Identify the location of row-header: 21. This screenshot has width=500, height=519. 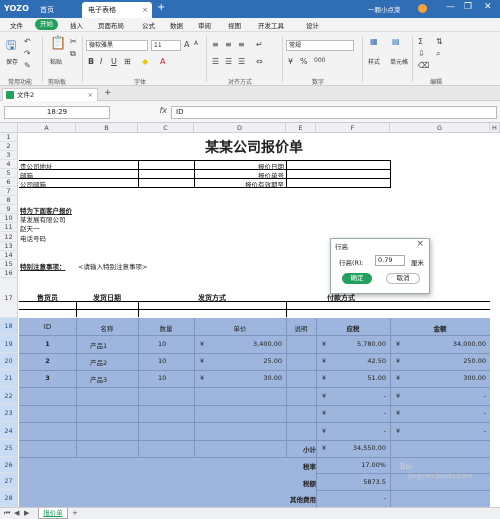
(9, 378).